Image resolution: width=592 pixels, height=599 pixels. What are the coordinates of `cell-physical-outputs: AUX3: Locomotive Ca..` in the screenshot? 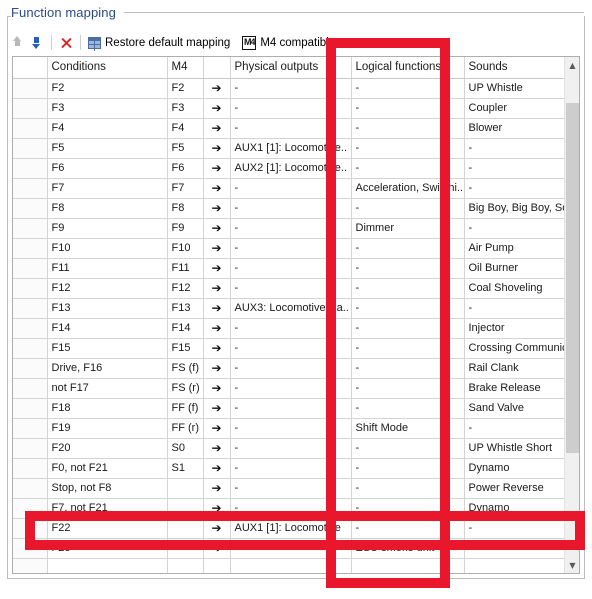 It's located at (291, 308).